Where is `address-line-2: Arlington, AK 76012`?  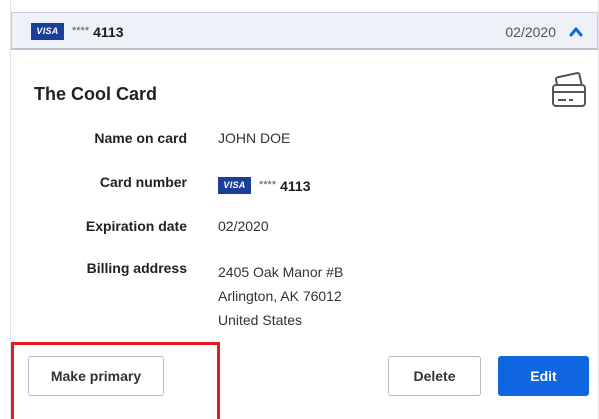 address-line-2: Arlington, AK 76012 is located at coordinates (280, 296).